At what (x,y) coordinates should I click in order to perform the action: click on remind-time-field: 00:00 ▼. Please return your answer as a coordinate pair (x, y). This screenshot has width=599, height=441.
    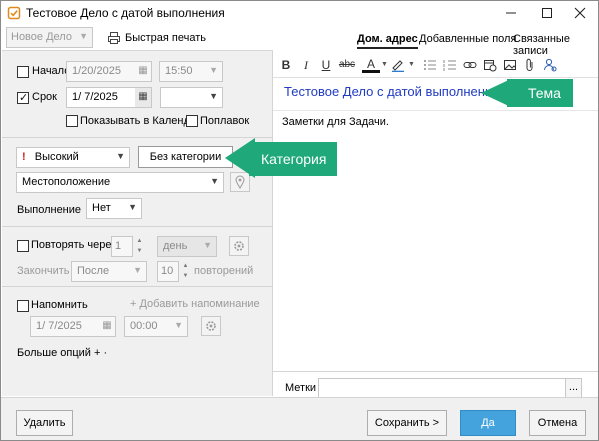
    Looking at the image, I should click on (156, 326).